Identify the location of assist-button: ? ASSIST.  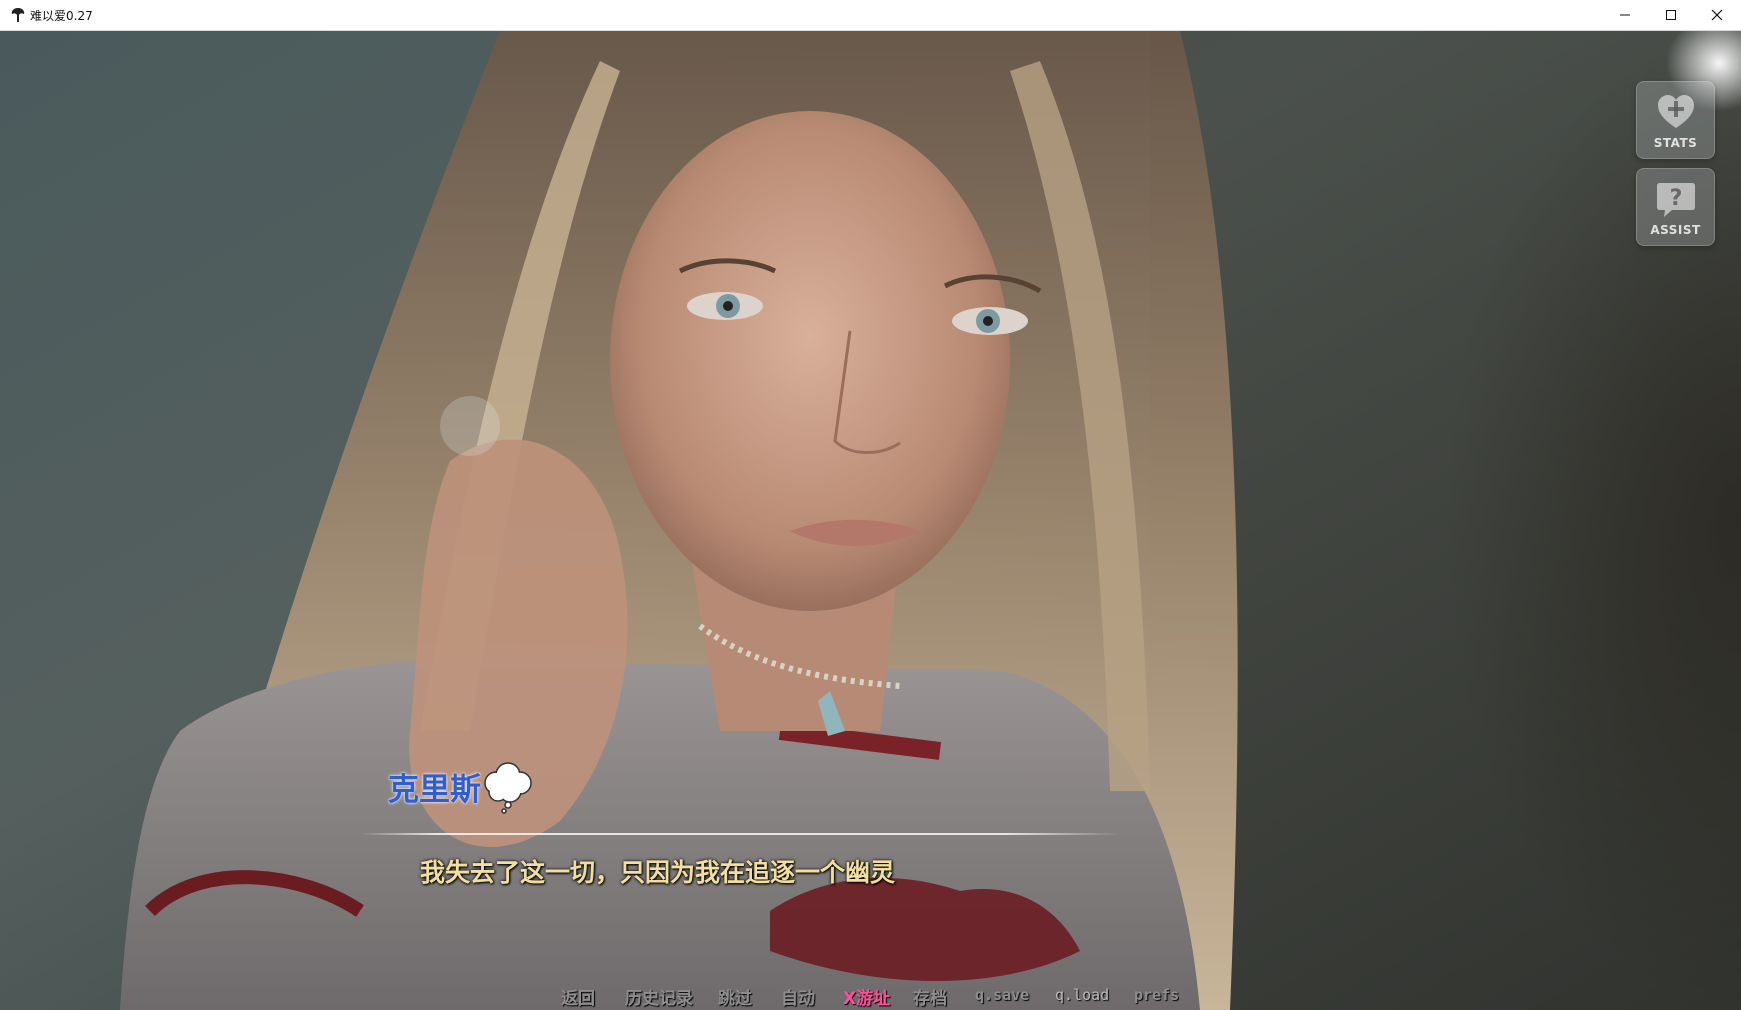
(1675, 207).